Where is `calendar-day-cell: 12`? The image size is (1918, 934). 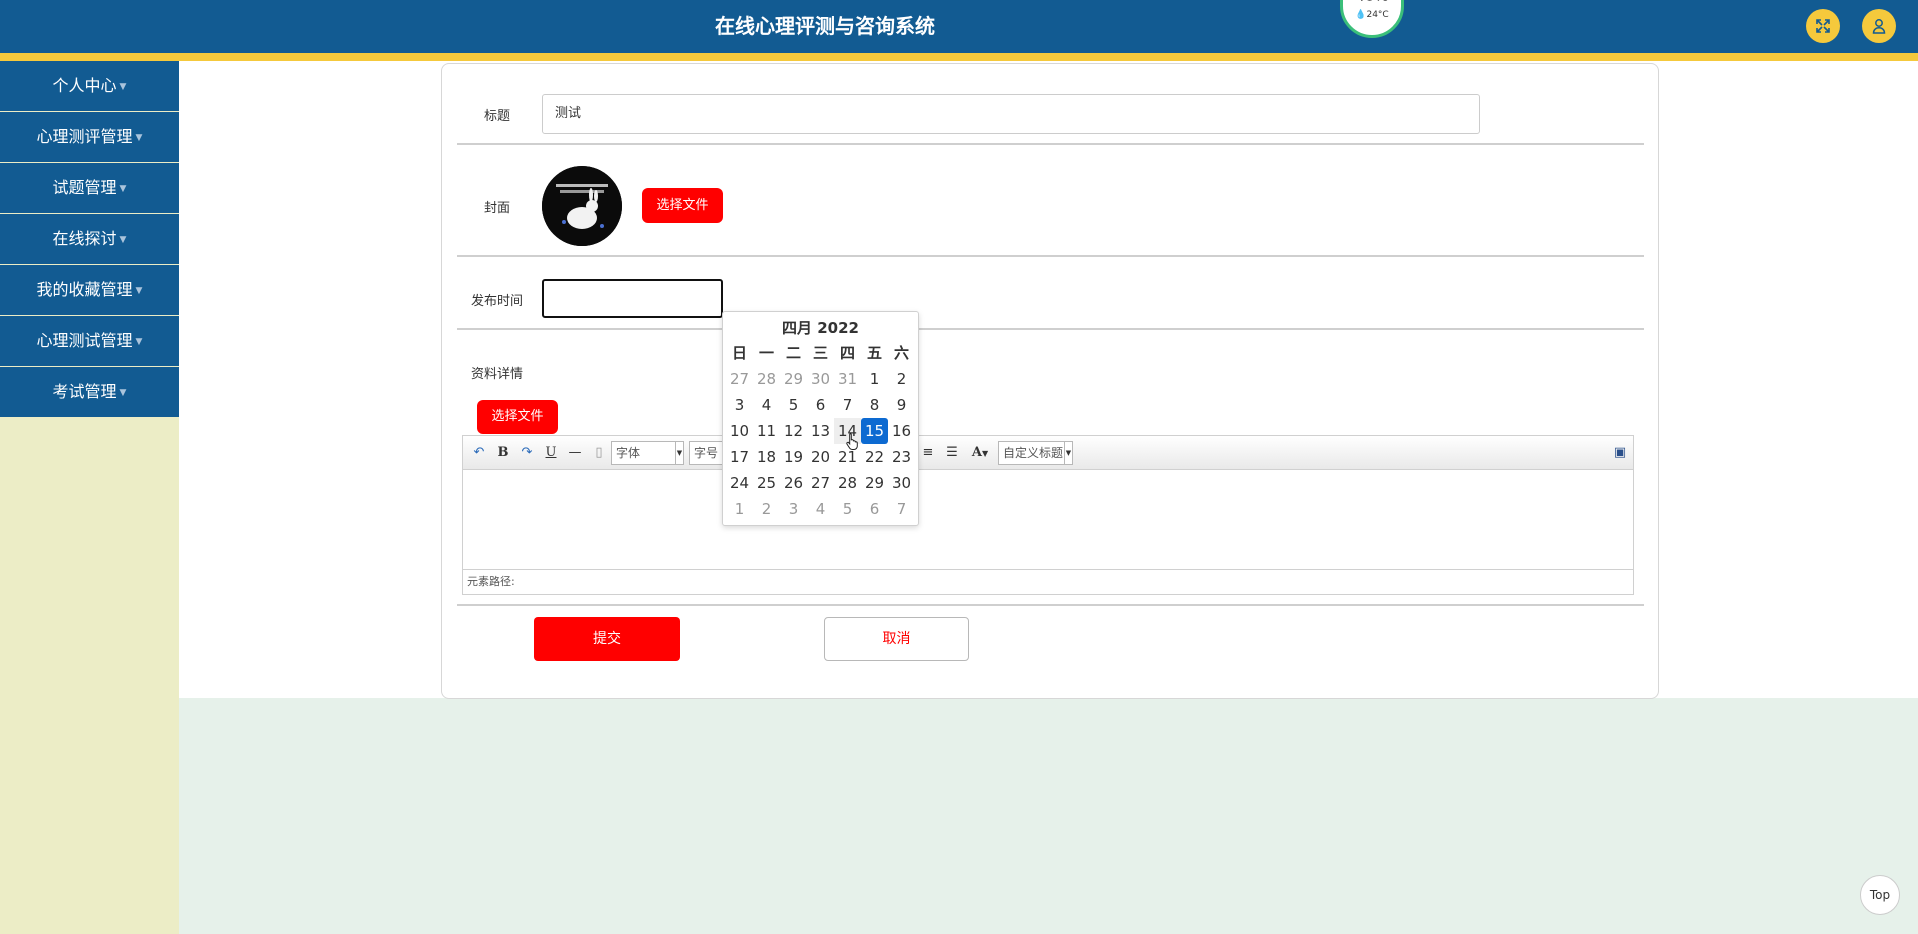
calendar-day-cell: 12 is located at coordinates (793, 431).